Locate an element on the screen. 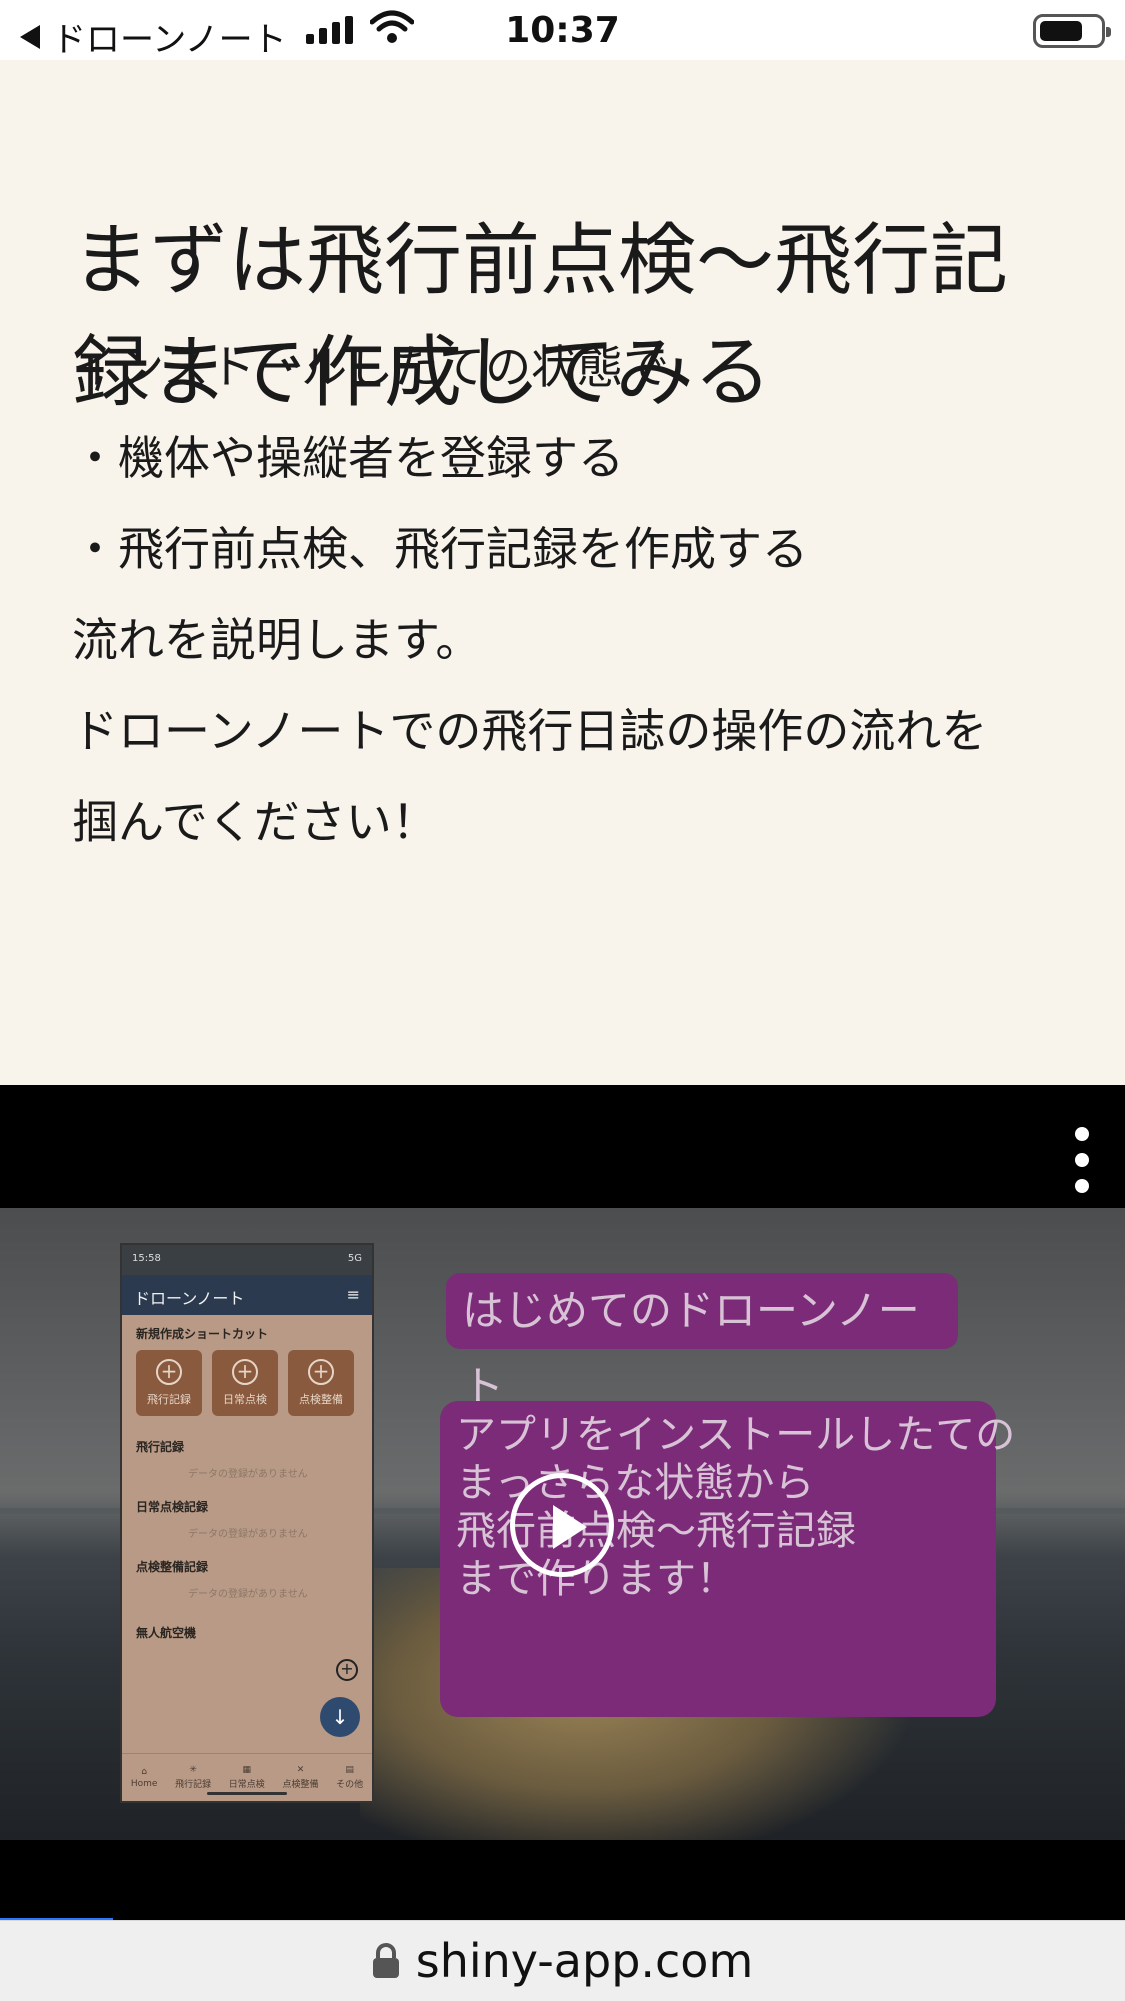 This screenshot has width=1125, height=2001. phone-status-bar: 15:58 5G is located at coordinates (247, 1260).